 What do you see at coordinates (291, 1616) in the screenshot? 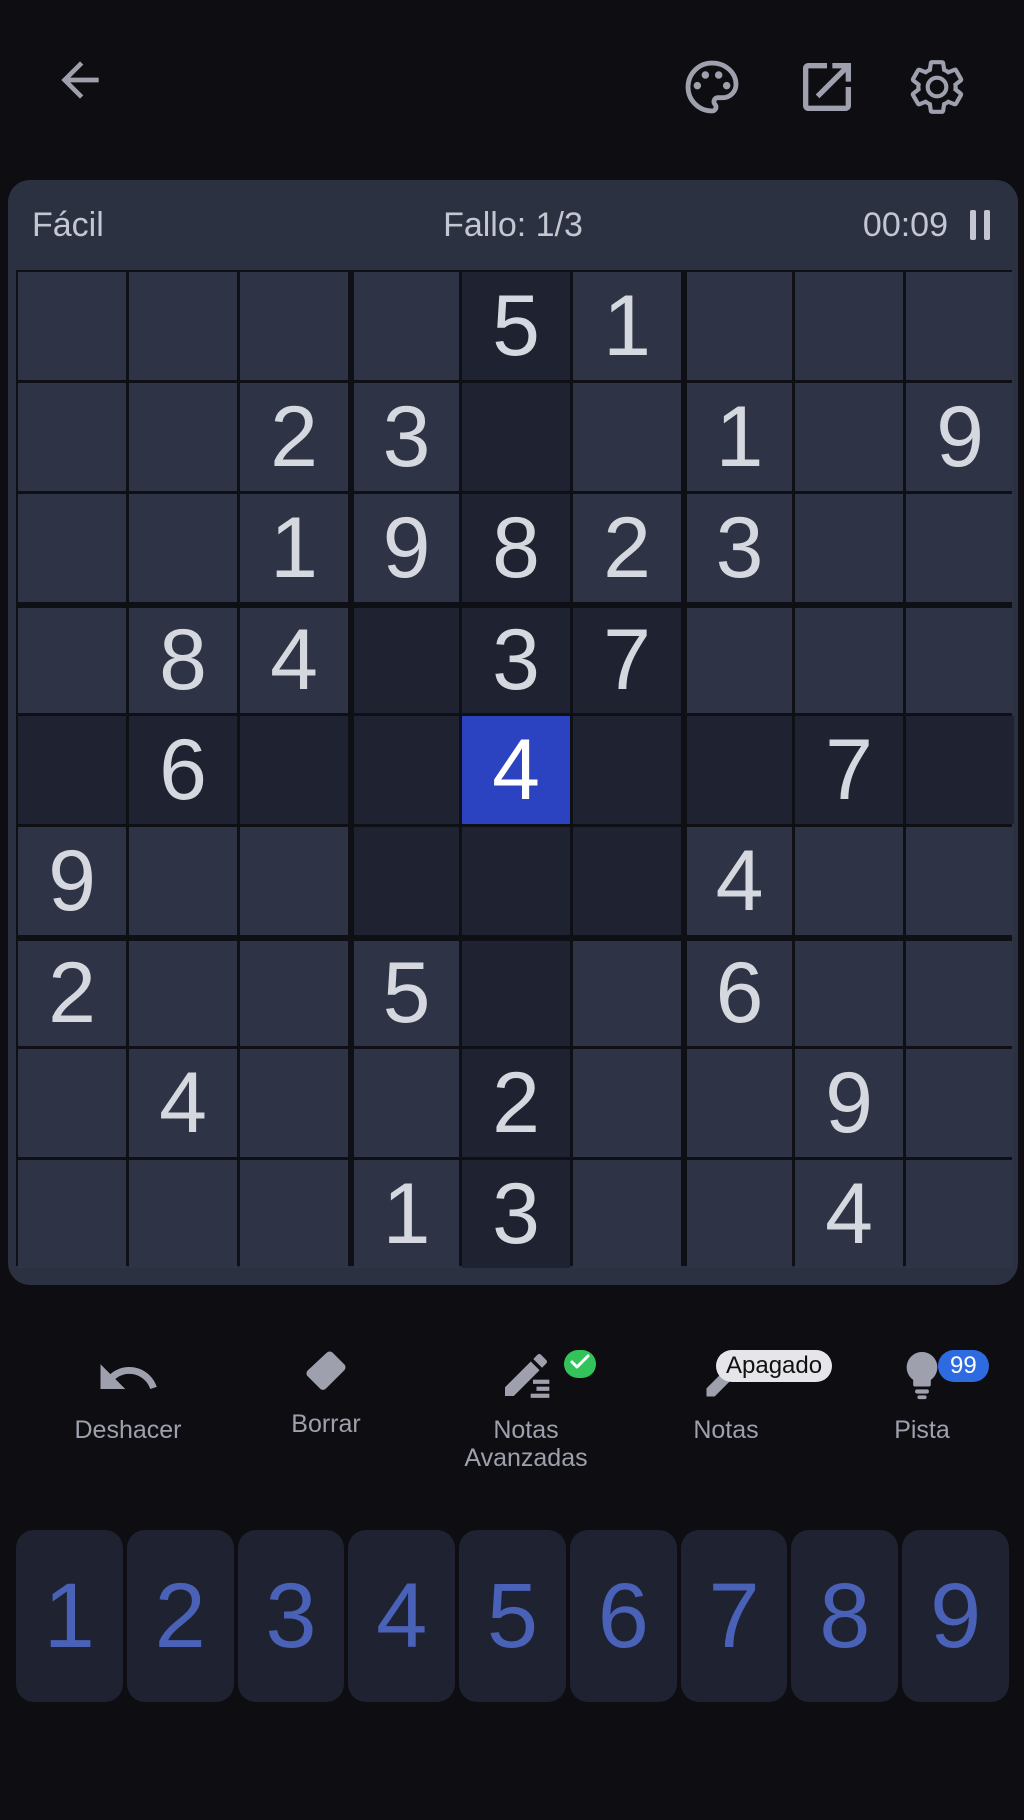
I see `number-key-3: 3` at bounding box center [291, 1616].